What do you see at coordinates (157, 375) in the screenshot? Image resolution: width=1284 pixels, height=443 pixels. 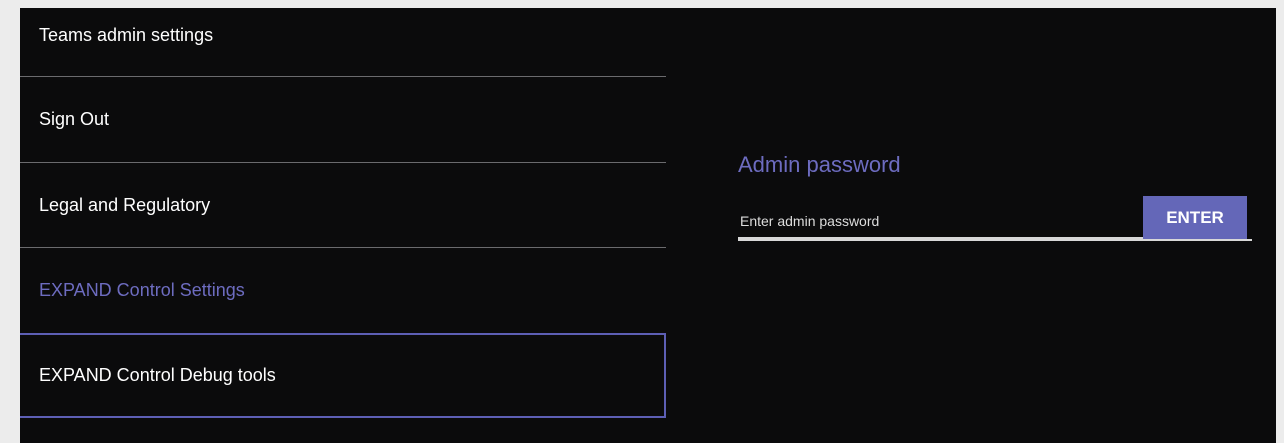 I see `menu-item-label: EXPAND Control Debug tools` at bounding box center [157, 375].